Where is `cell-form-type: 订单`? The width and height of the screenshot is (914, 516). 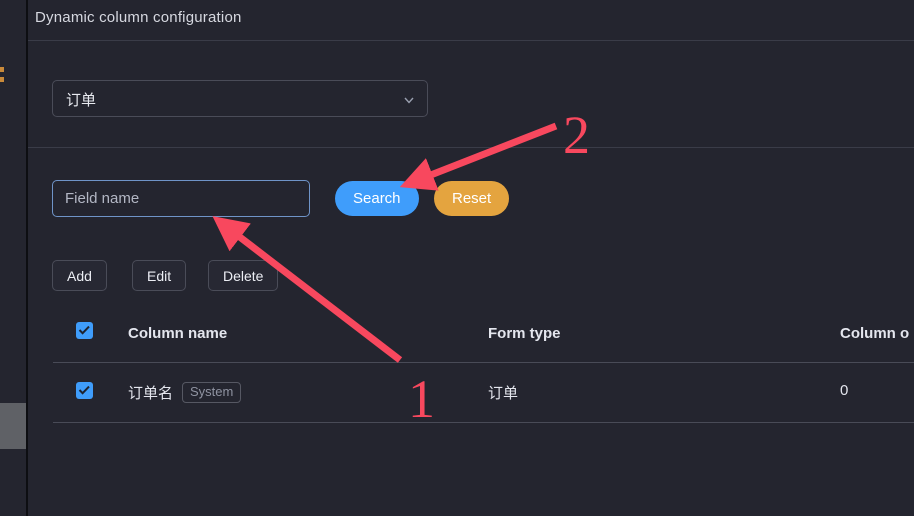
cell-form-type: 订单 is located at coordinates (503, 393).